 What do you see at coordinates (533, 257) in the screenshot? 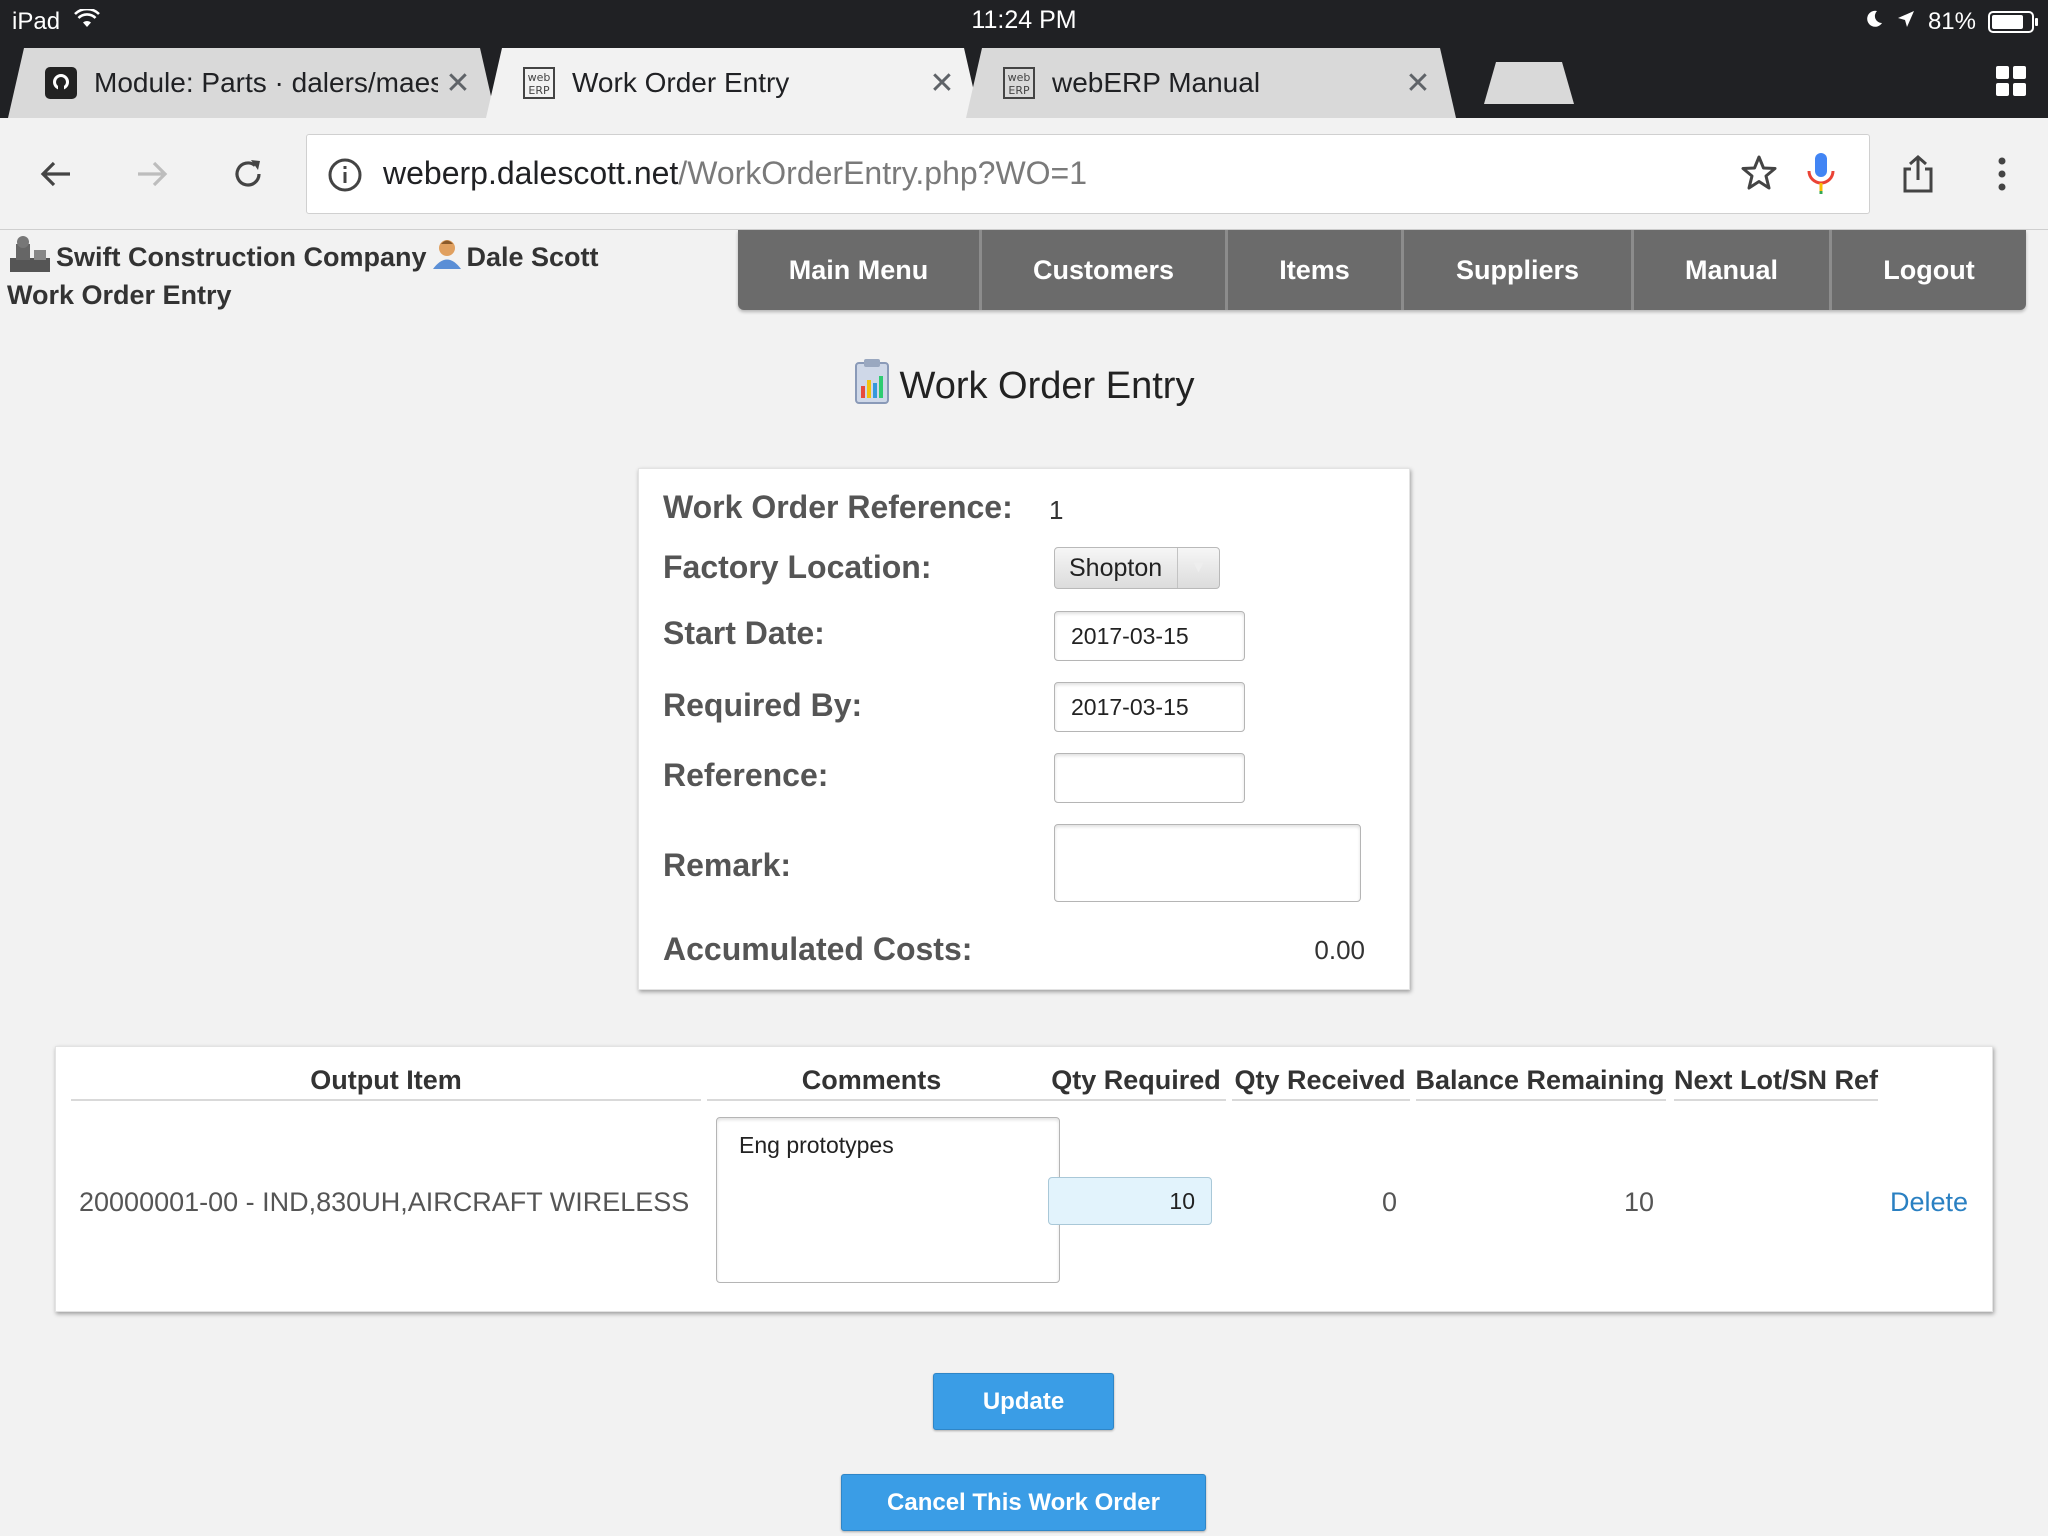
I see `user-name: Dale Scott` at bounding box center [533, 257].